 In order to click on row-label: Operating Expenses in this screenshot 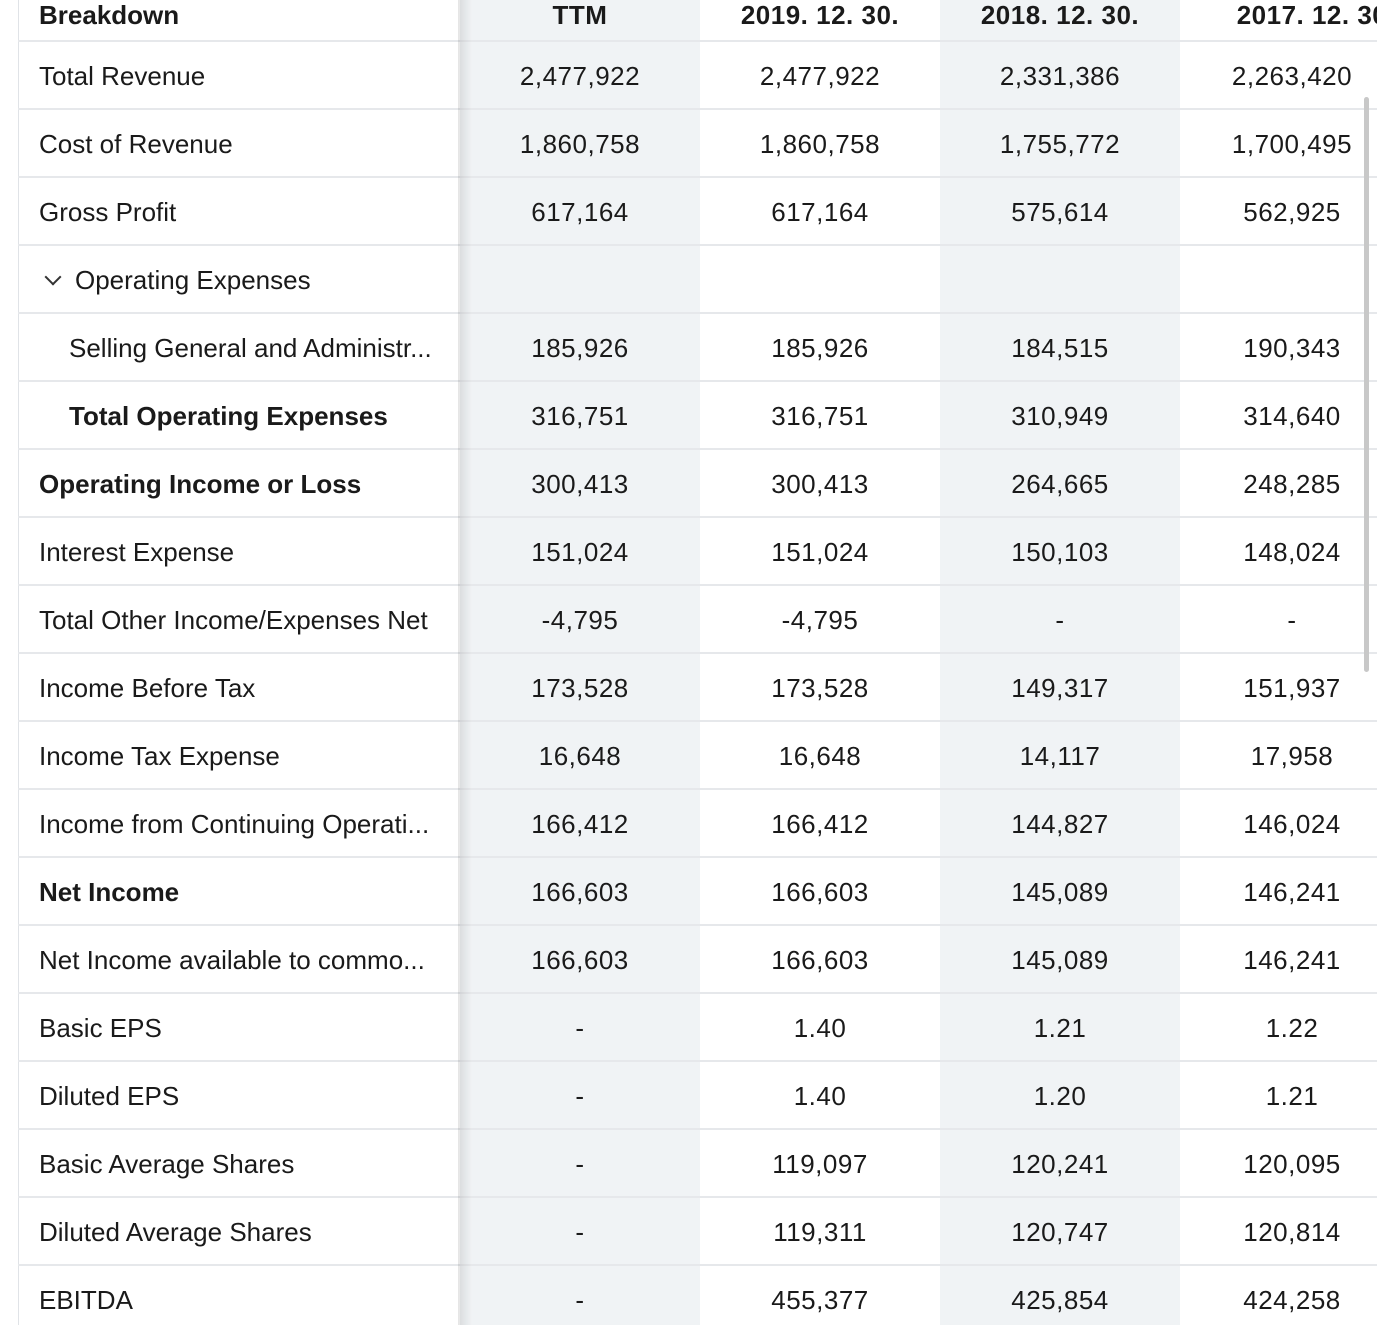, I will do `click(238, 280)`.